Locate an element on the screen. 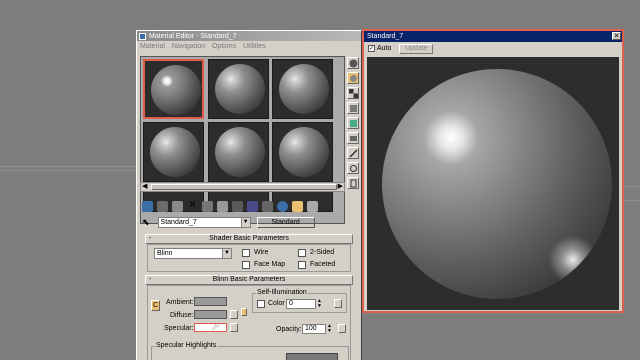  self-illumination-group: Self-Illumination Color 0 ▲ ▼ is located at coordinates (299, 301).